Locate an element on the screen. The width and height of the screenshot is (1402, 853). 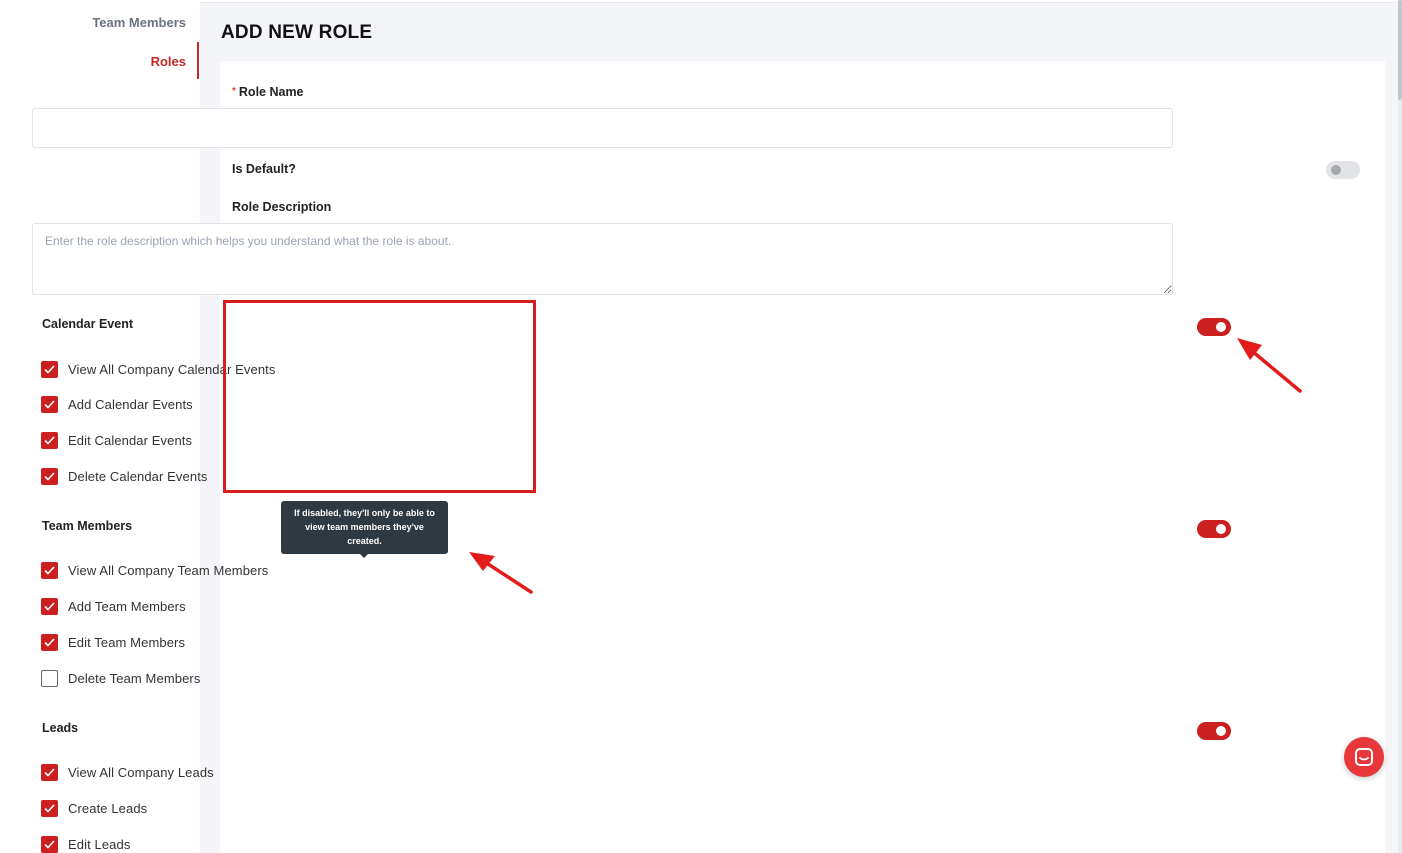
team-section-title: Team Members is located at coordinates (87, 526).